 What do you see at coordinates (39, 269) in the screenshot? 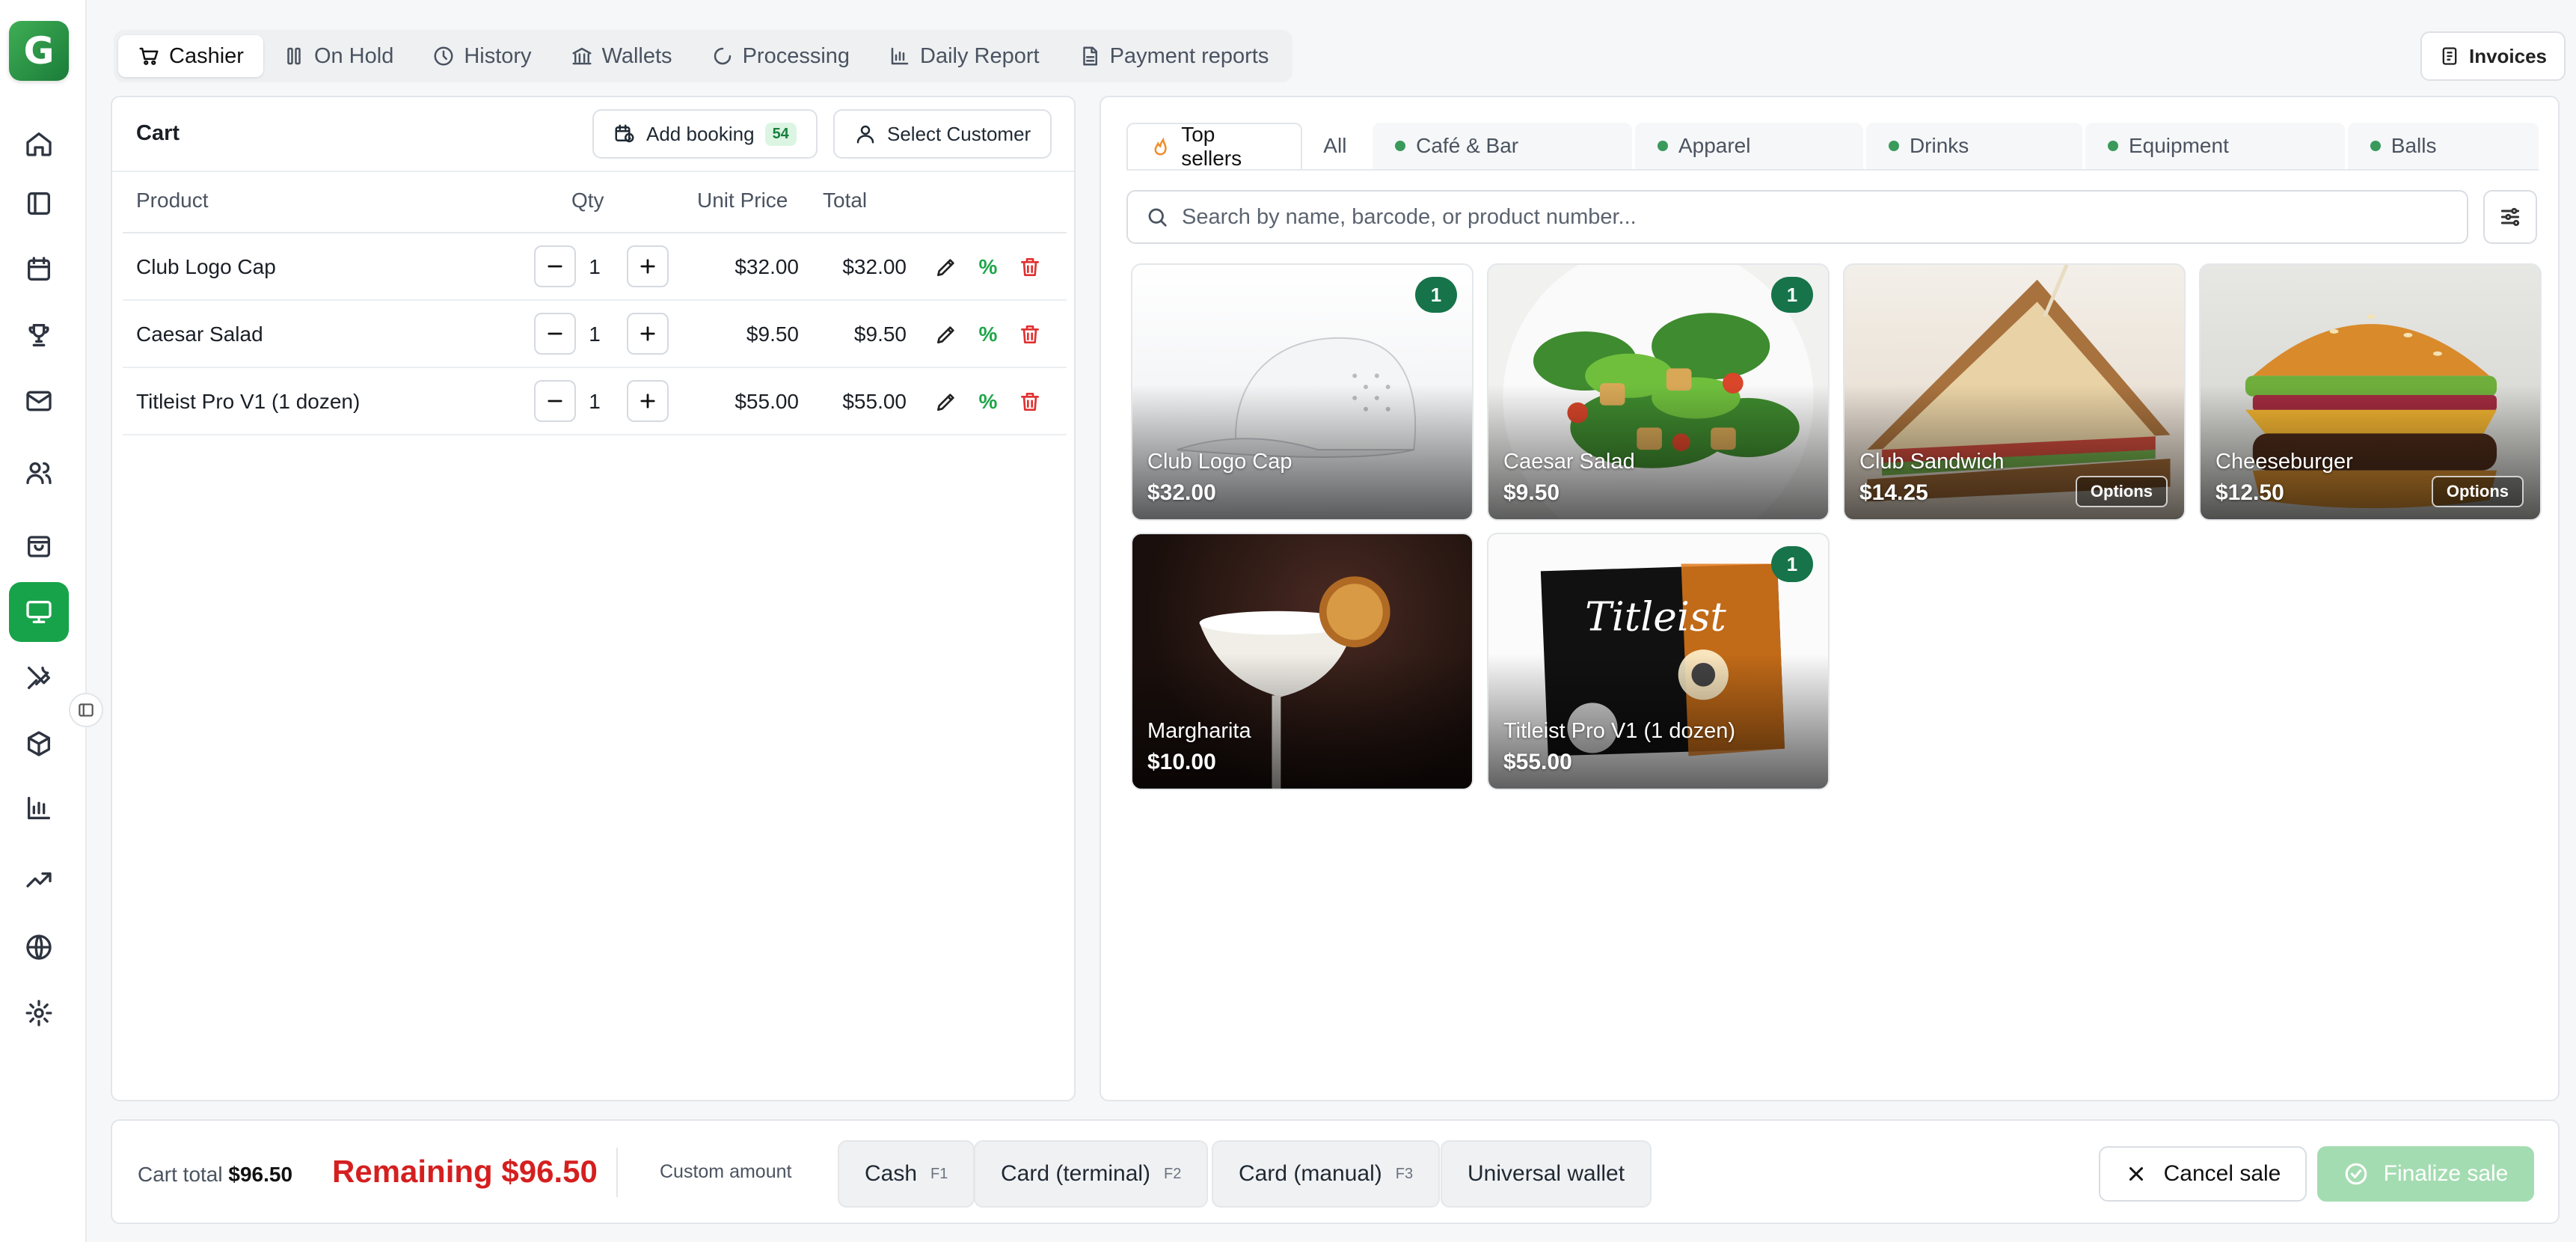
I see `calendar-icon` at bounding box center [39, 269].